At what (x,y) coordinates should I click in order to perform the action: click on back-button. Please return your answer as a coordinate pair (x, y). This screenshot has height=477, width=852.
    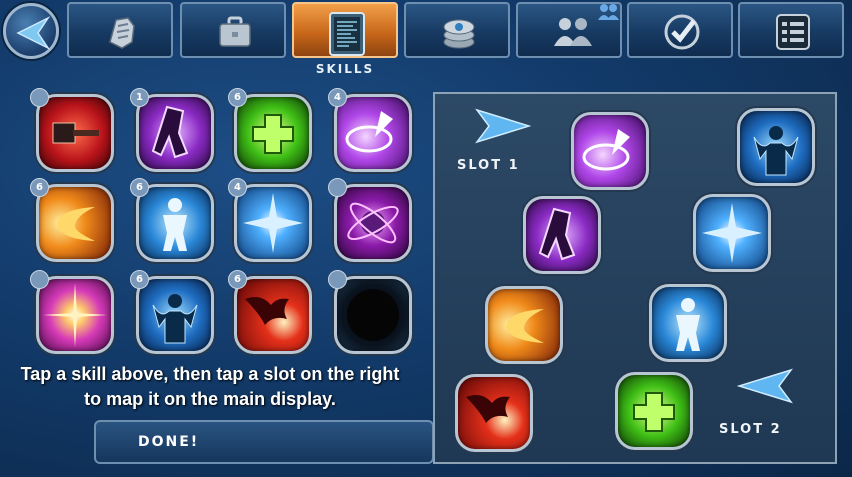
    Looking at the image, I should click on (31, 31).